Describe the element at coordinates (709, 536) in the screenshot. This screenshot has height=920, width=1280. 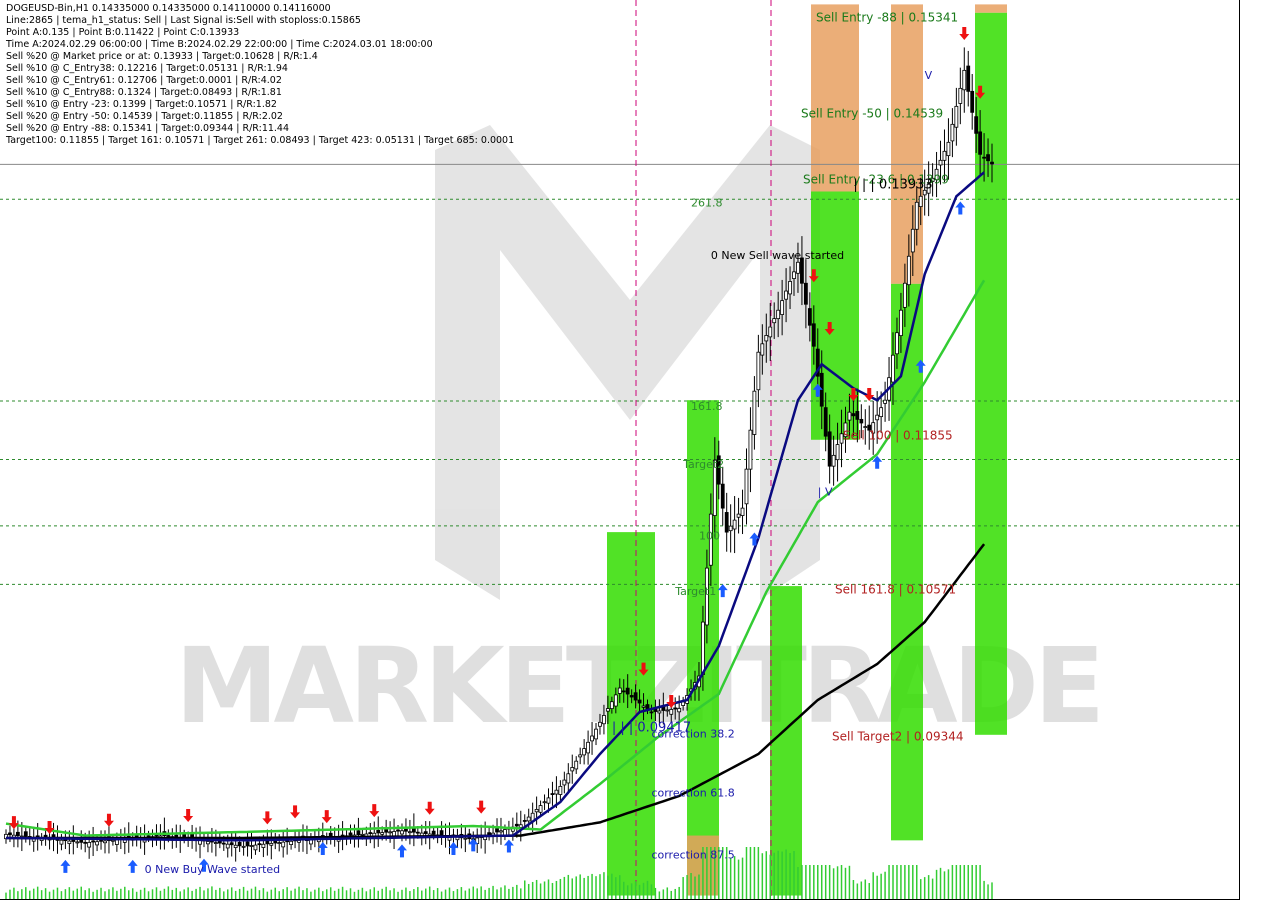
I see `annotation-label: 100` at that location.